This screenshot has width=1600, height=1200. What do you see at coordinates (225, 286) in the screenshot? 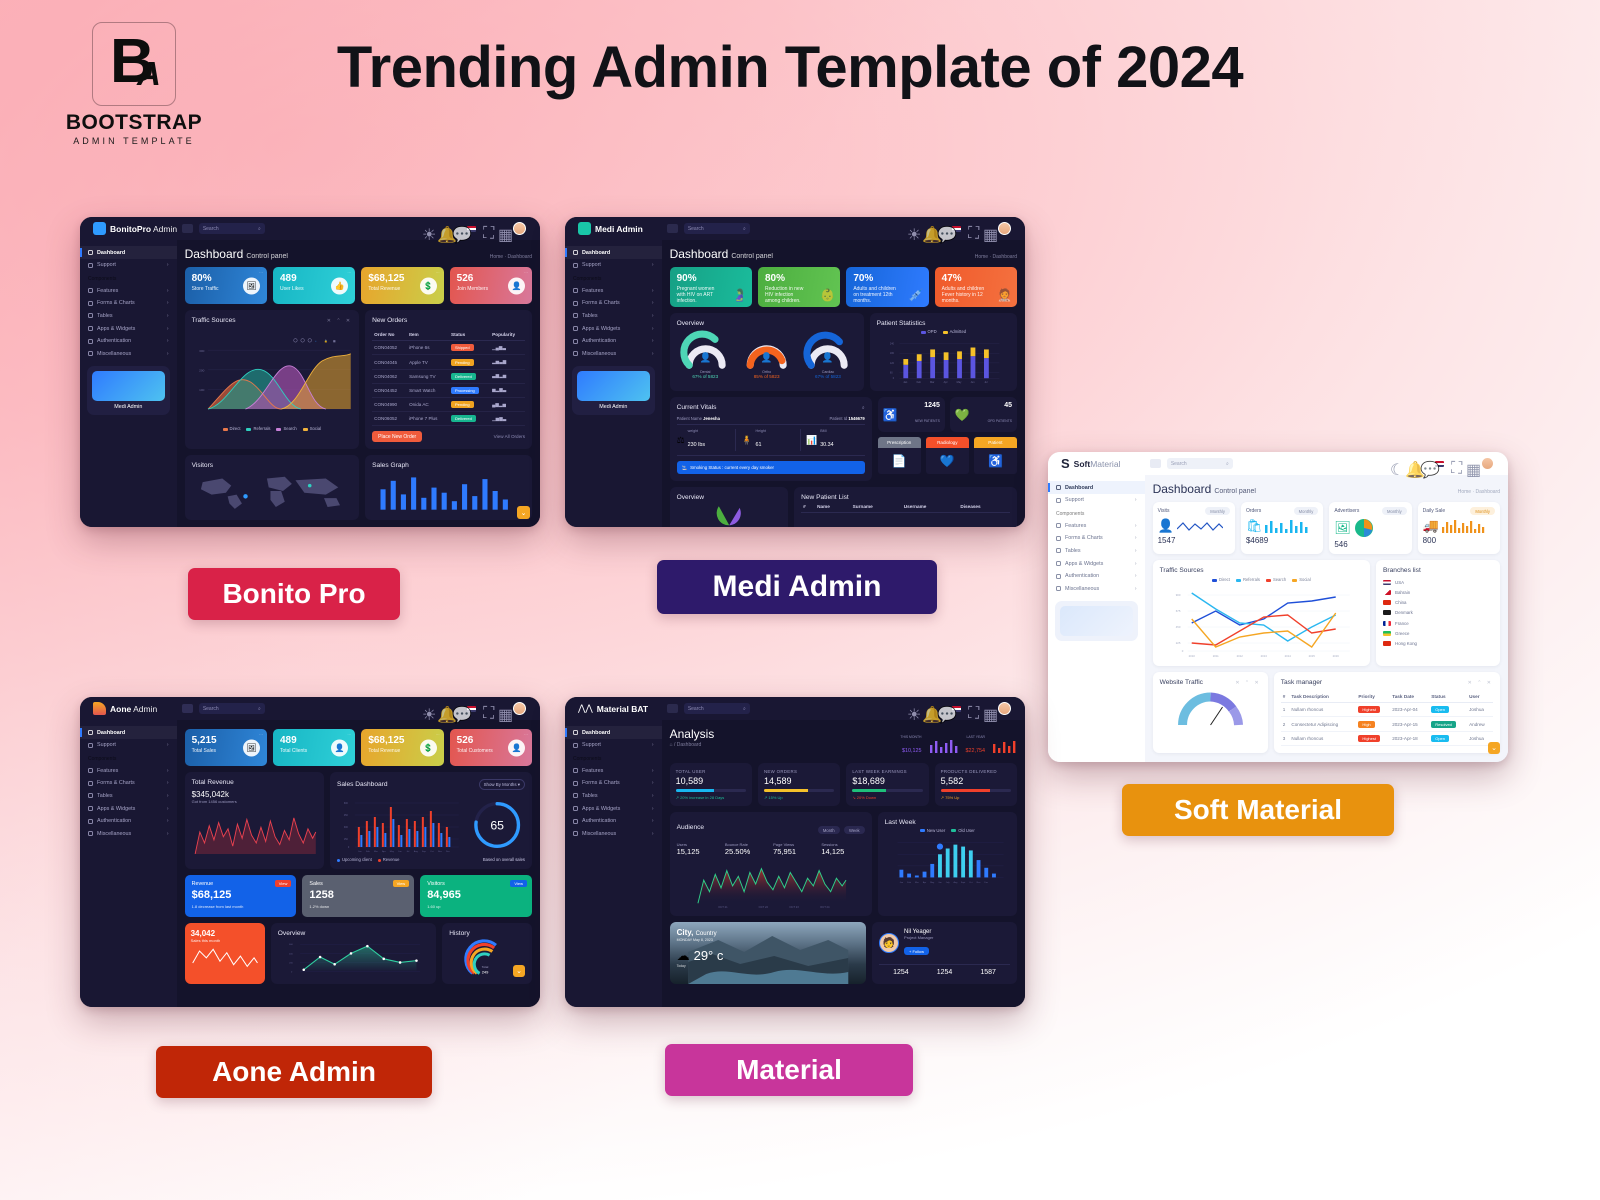
I see `stat-card: 80% Store Traffic 🖼 ⋯` at bounding box center [225, 286].